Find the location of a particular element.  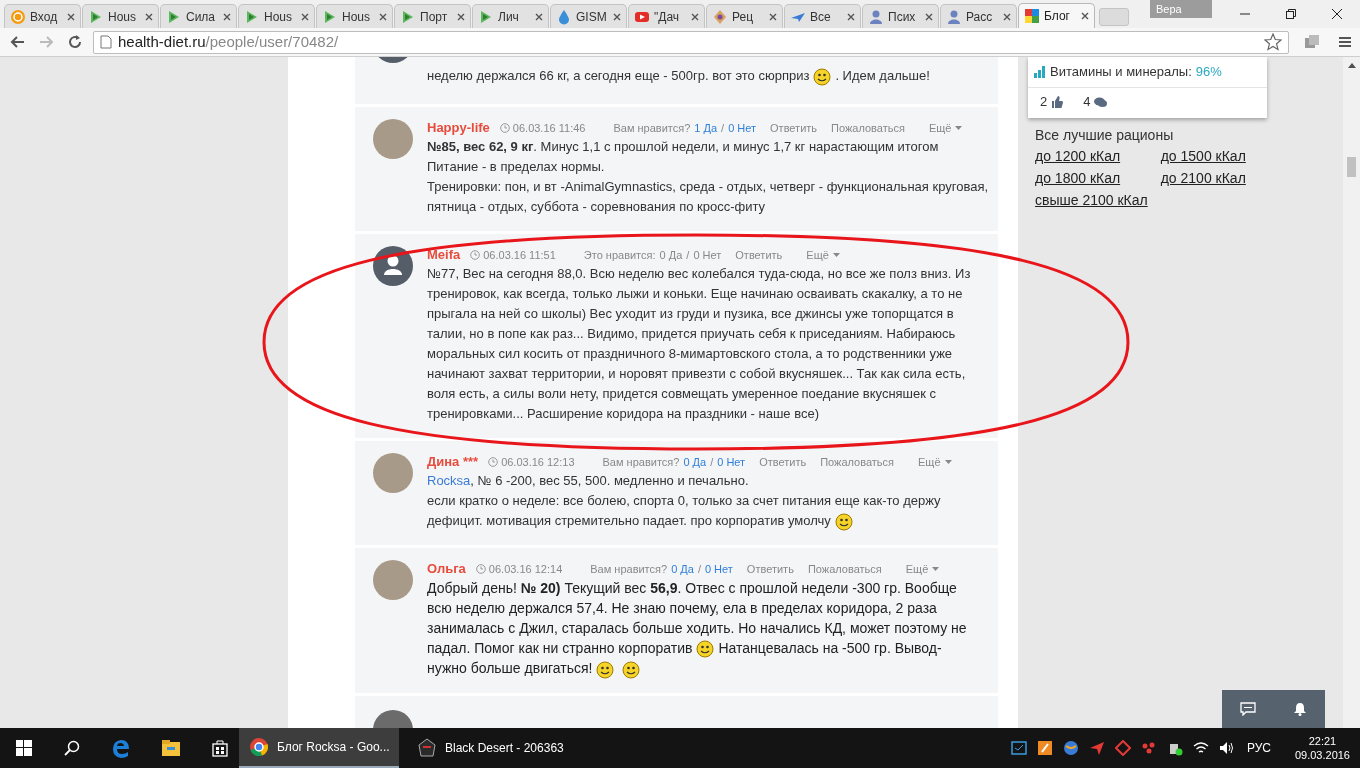

chrome-browser-icon is located at coordinates (259, 747).